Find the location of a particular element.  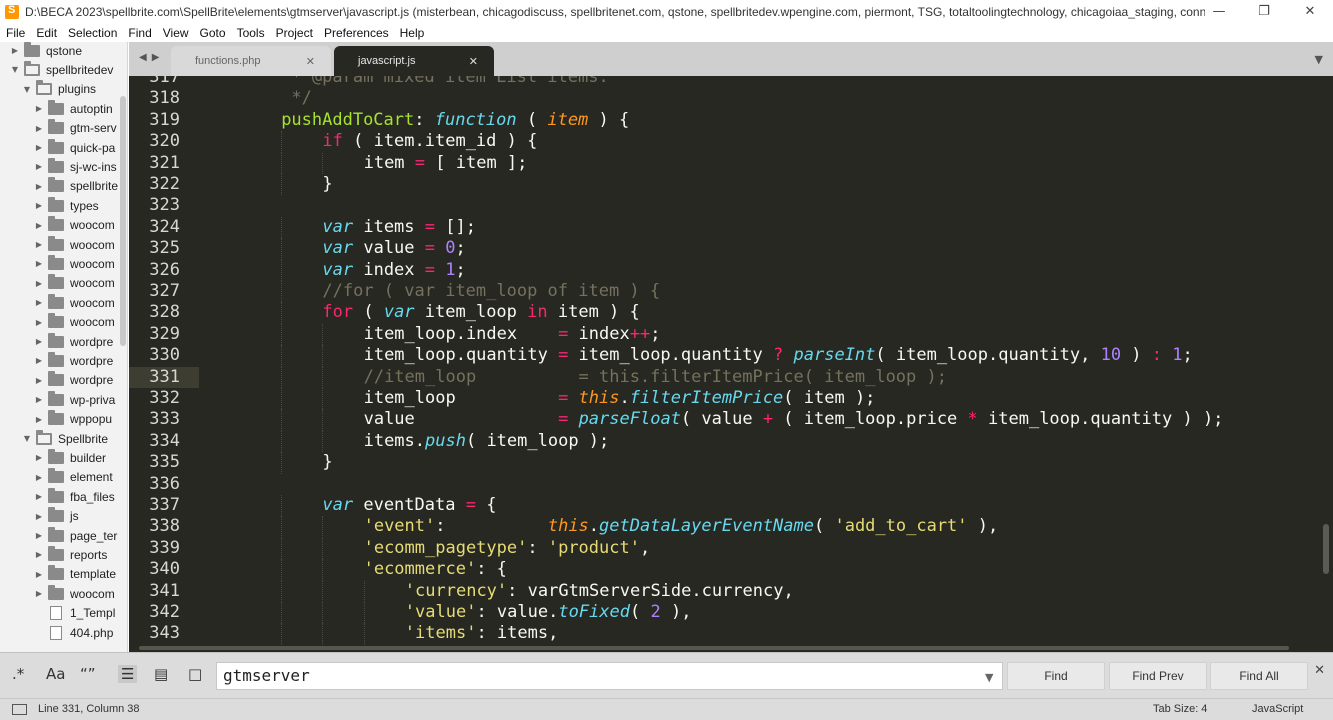

close-window-icon: ✕ is located at coordinates (1310, 11).